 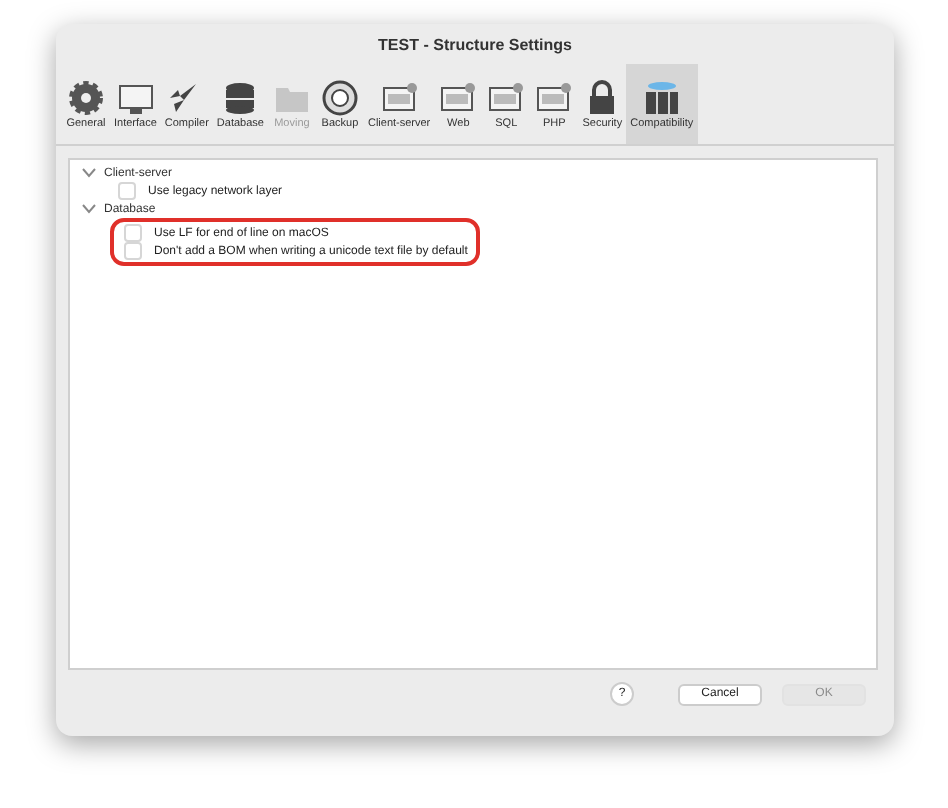 What do you see at coordinates (661, 97) in the screenshot?
I see `servers-icon` at bounding box center [661, 97].